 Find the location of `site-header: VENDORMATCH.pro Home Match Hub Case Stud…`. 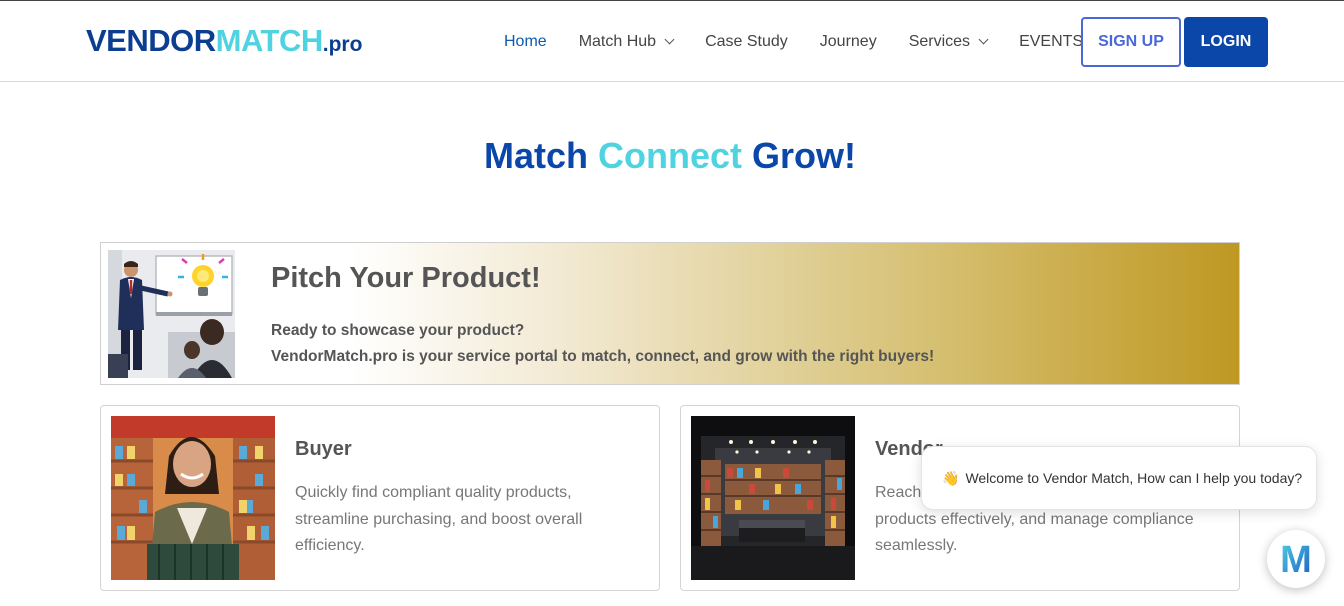

site-header: VENDORMATCH.pro Home Match Hub Case Stud… is located at coordinates (672, 41).